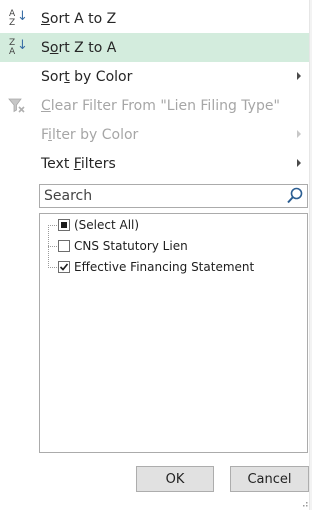  What do you see at coordinates (269, 479) in the screenshot?
I see `cancel-button: Cancel` at bounding box center [269, 479].